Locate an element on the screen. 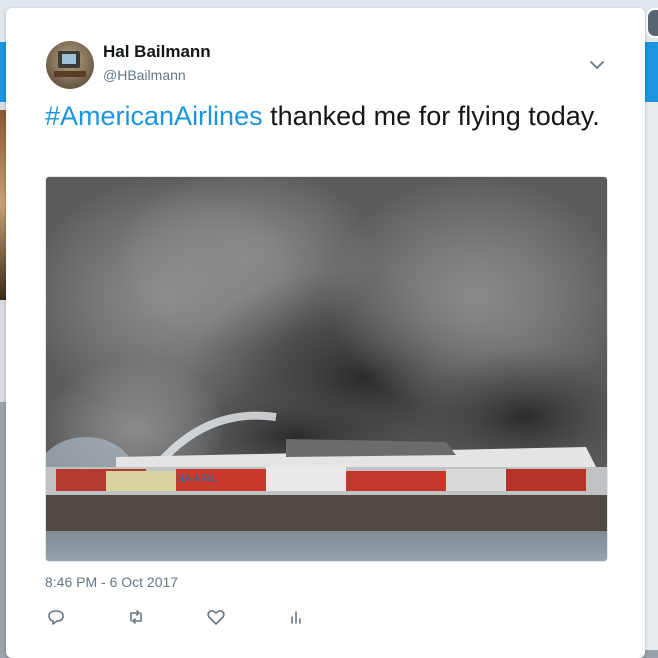  tweet-text-body: thanked me for flying today. is located at coordinates (431, 116).